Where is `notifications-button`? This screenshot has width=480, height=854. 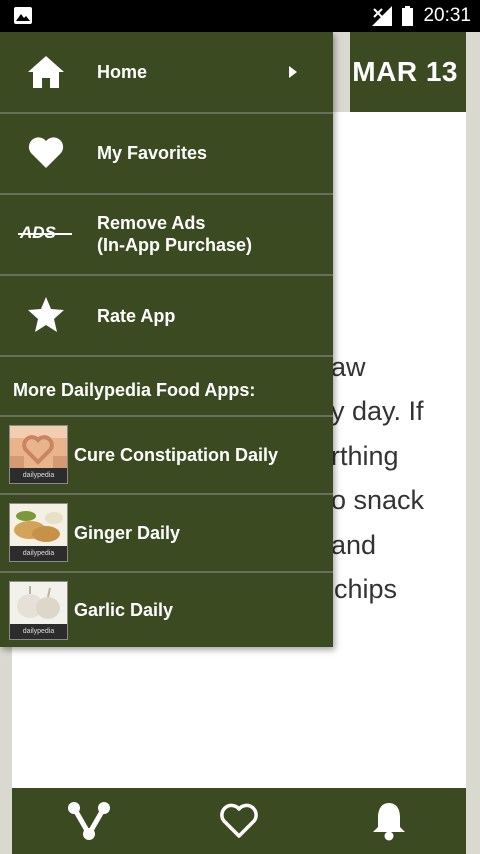 notifications-button is located at coordinates (389, 821).